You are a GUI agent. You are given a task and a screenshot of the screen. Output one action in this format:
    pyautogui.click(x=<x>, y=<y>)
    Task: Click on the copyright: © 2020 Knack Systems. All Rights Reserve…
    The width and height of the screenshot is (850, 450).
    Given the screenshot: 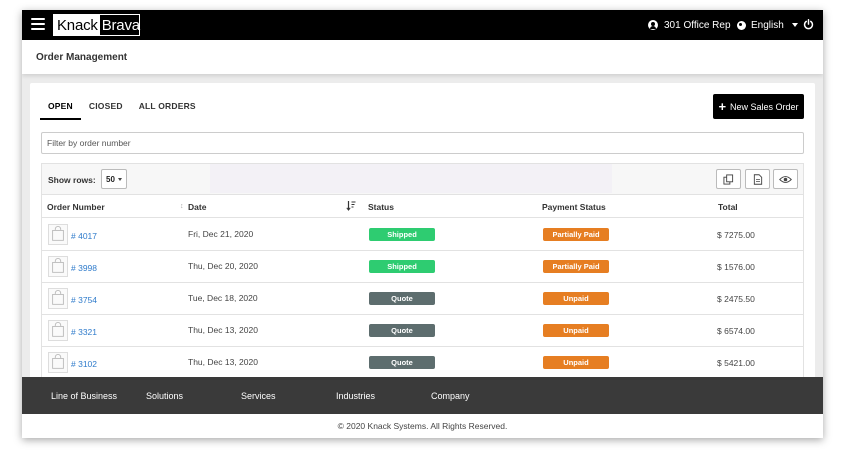 What is the action you would take?
    pyautogui.click(x=422, y=426)
    